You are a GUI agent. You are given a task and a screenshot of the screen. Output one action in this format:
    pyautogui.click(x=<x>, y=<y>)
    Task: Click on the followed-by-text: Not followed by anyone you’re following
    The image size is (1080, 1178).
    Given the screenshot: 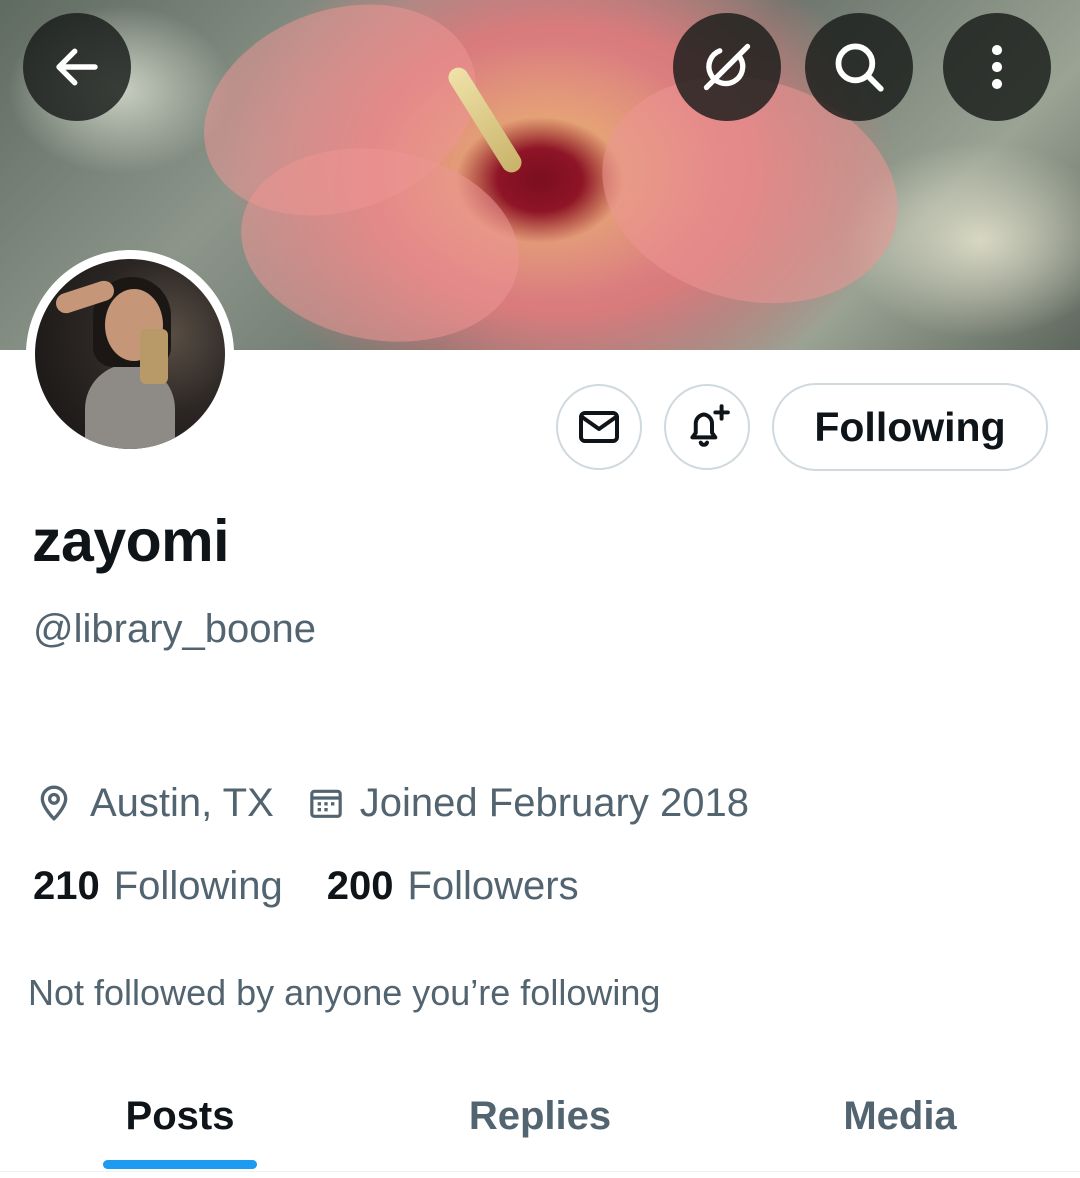 What is the action you would take?
    pyautogui.click(x=344, y=992)
    